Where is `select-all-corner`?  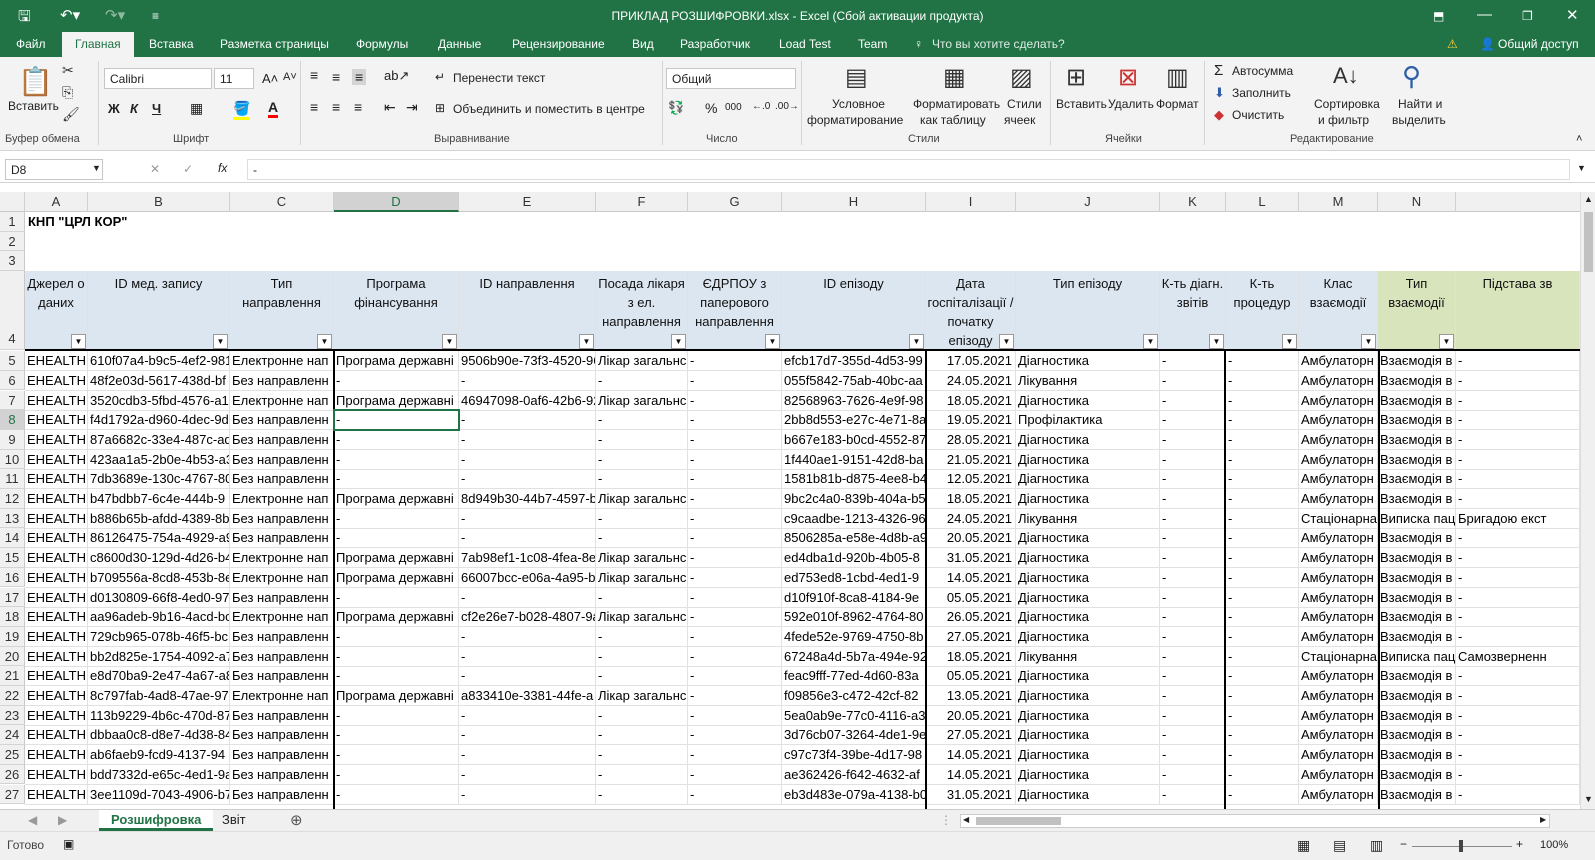
select-all-corner is located at coordinates (12, 202).